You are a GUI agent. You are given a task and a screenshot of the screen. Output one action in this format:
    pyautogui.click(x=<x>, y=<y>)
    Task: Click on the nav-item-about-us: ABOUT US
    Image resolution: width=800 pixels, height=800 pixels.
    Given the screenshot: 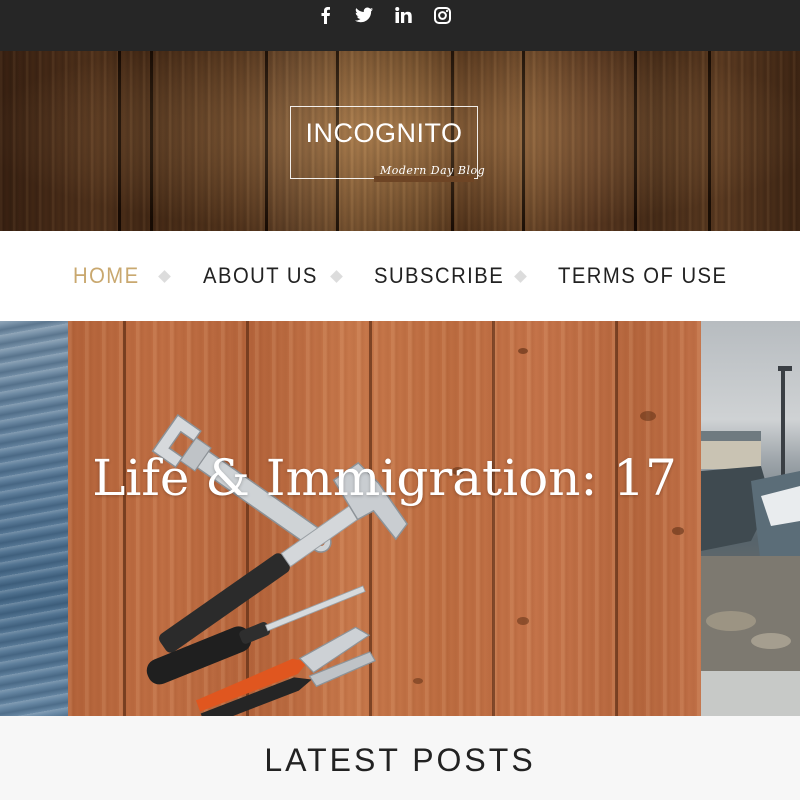 What is the action you would take?
    pyautogui.click(x=260, y=276)
    